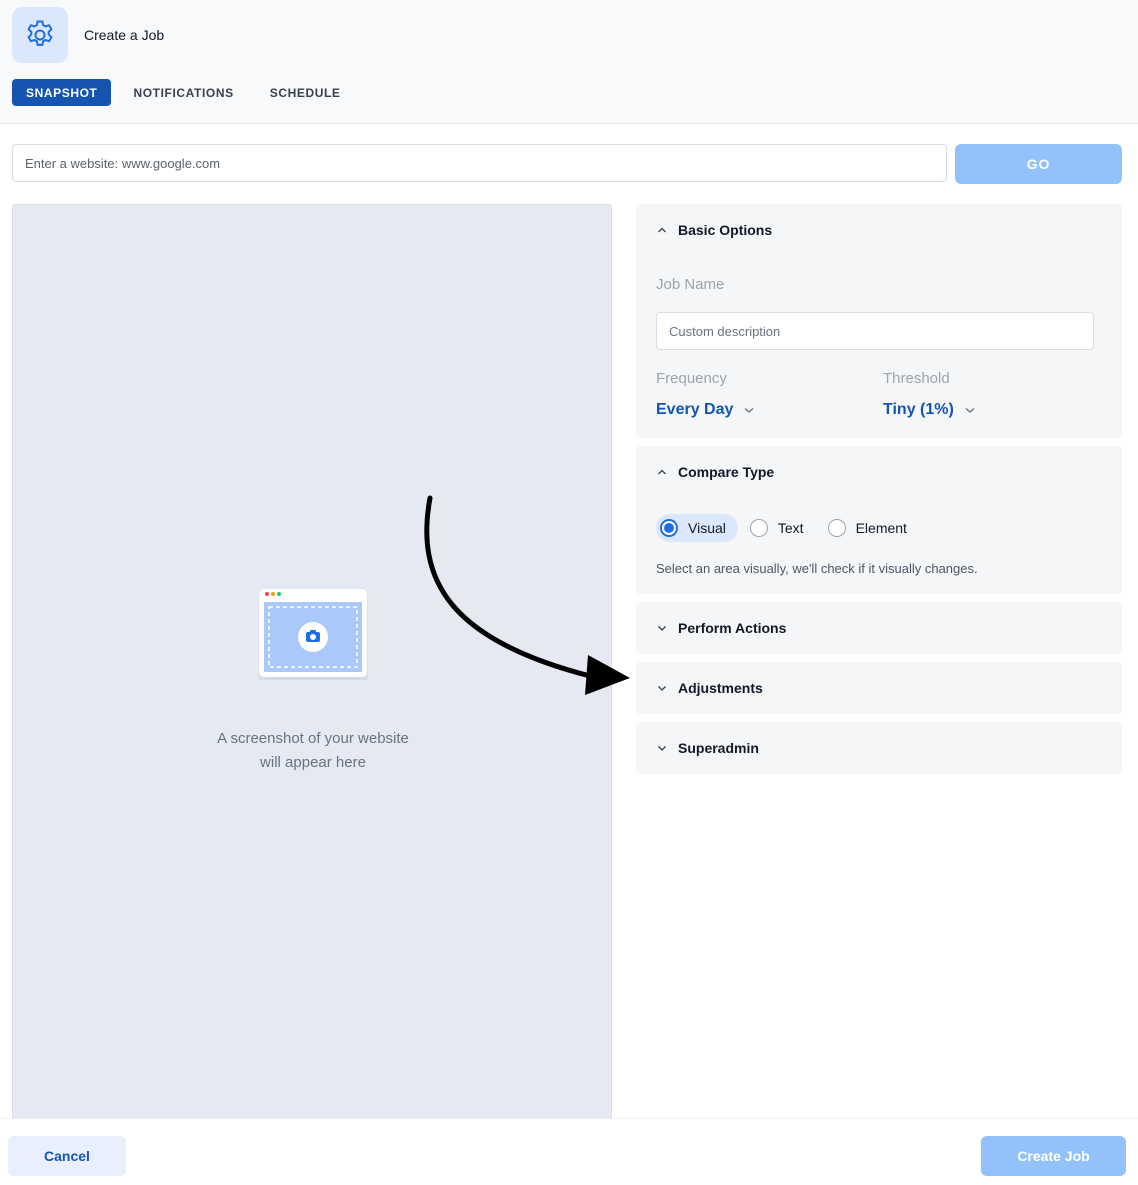 This screenshot has height=1185, width=1138. I want to click on cancel-button: Cancel, so click(67, 1156).